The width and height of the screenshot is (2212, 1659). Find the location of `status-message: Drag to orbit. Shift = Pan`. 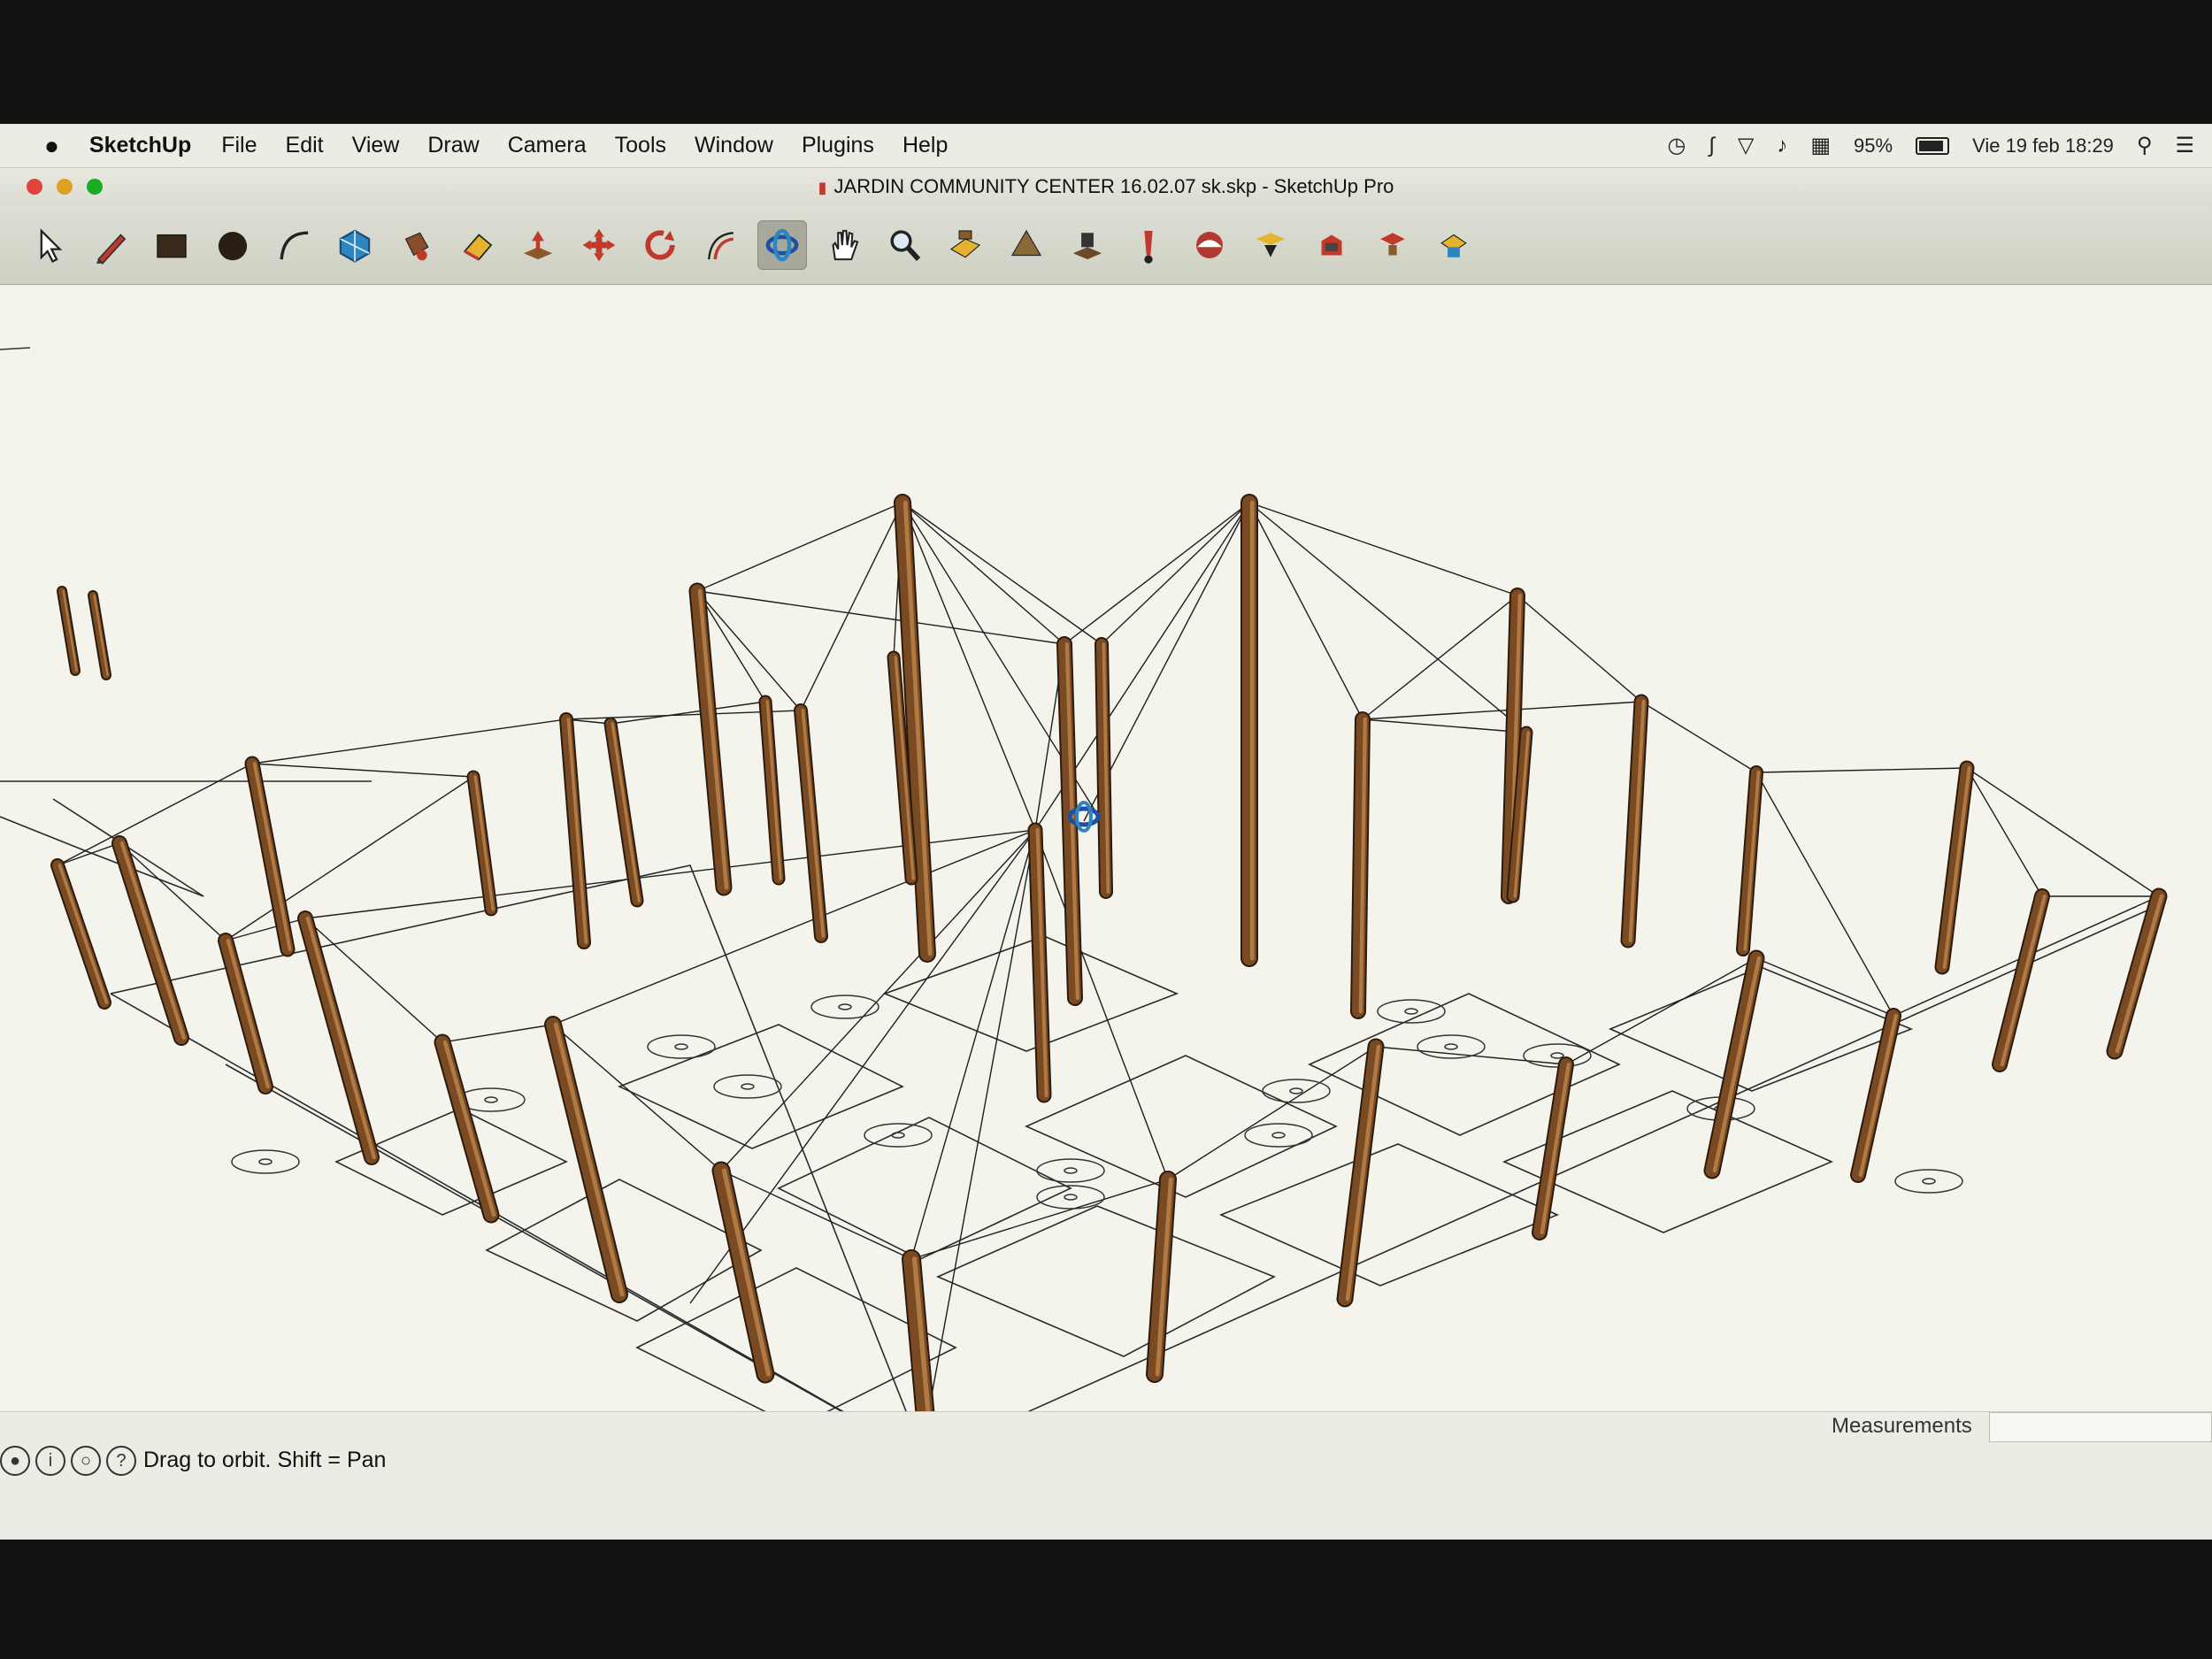

status-message: Drag to orbit. Shift = Pan is located at coordinates (265, 1460).